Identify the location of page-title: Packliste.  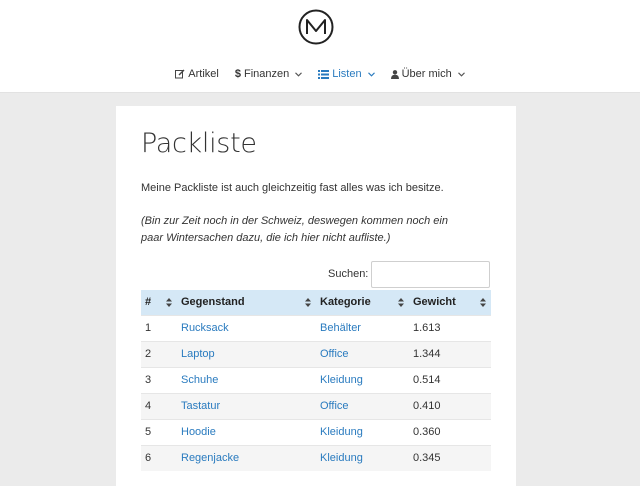
(199, 143).